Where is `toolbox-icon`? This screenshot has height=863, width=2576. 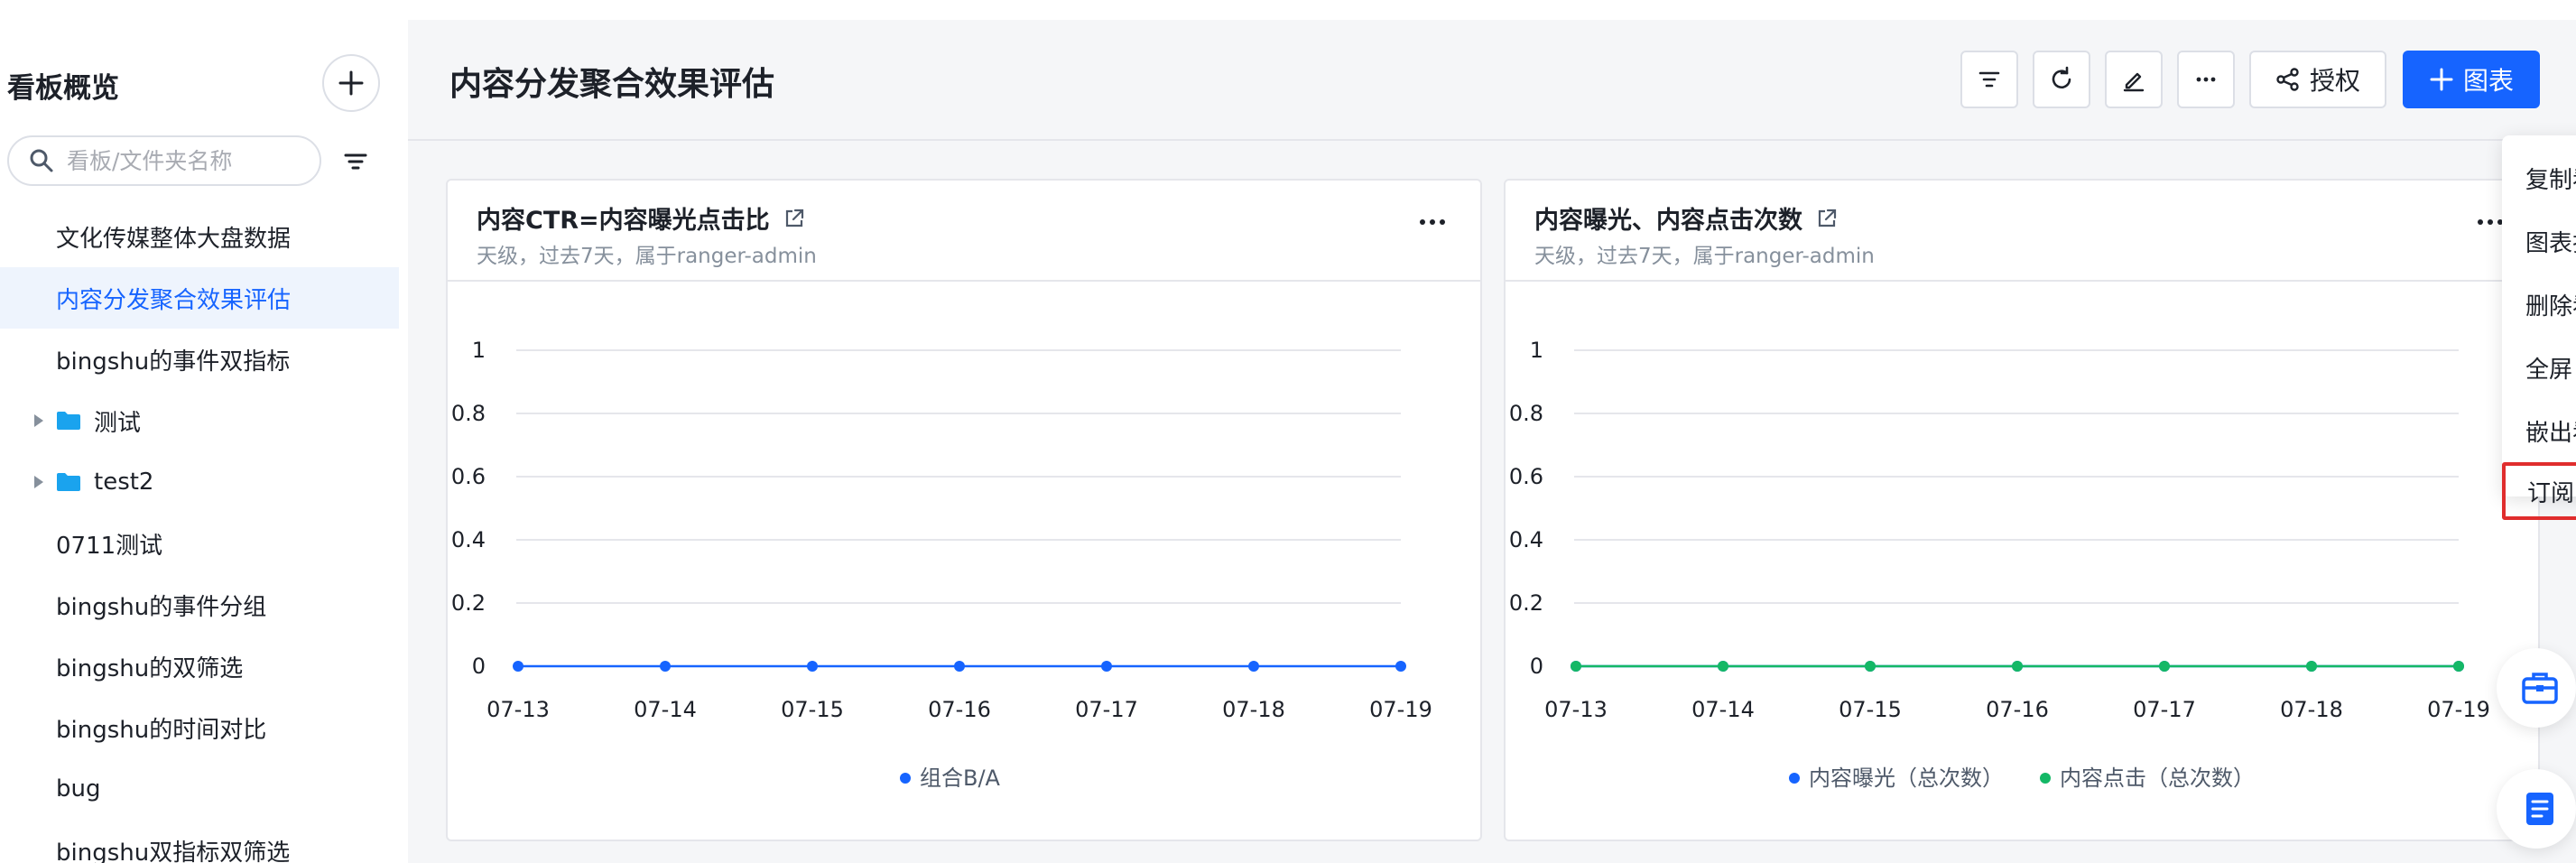 toolbox-icon is located at coordinates (2540, 688).